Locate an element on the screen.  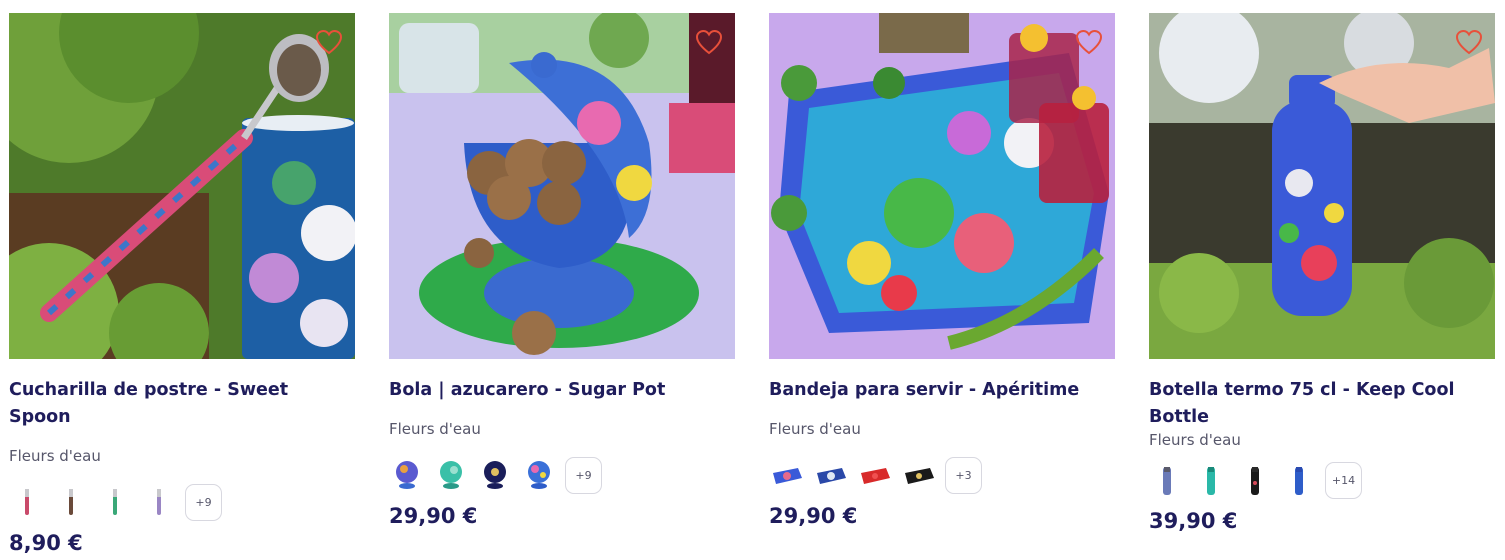
product-title: Cucharilla de postre - Sweet Spoon is located at coordinates (182, 404).